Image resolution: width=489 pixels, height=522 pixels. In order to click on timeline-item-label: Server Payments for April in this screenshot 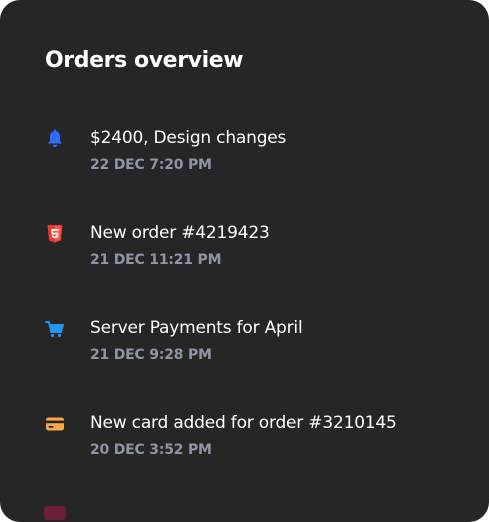, I will do `click(196, 328)`.